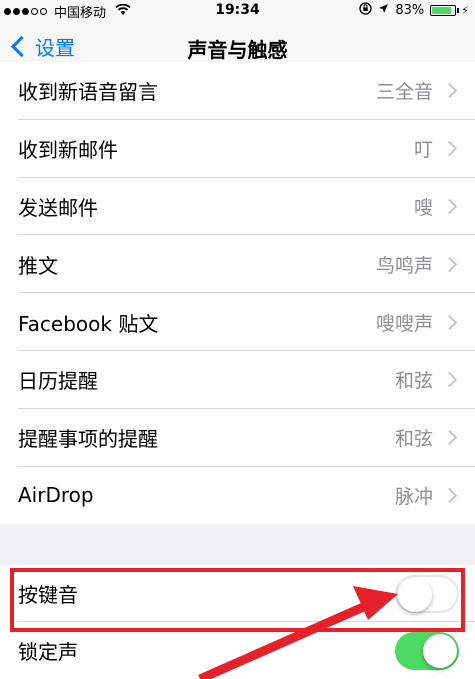 Image resolution: width=475 pixels, height=679 pixels. What do you see at coordinates (366, 10) in the screenshot?
I see `orientation-lock-icon` at bounding box center [366, 10].